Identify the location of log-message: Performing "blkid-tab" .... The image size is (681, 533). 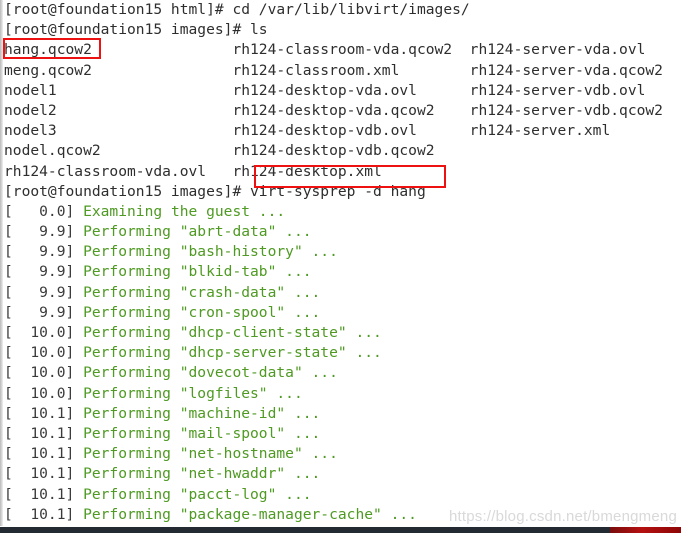
(197, 272).